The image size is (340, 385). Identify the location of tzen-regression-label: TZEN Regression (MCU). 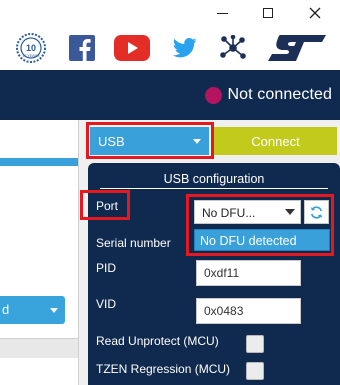
(163, 369).